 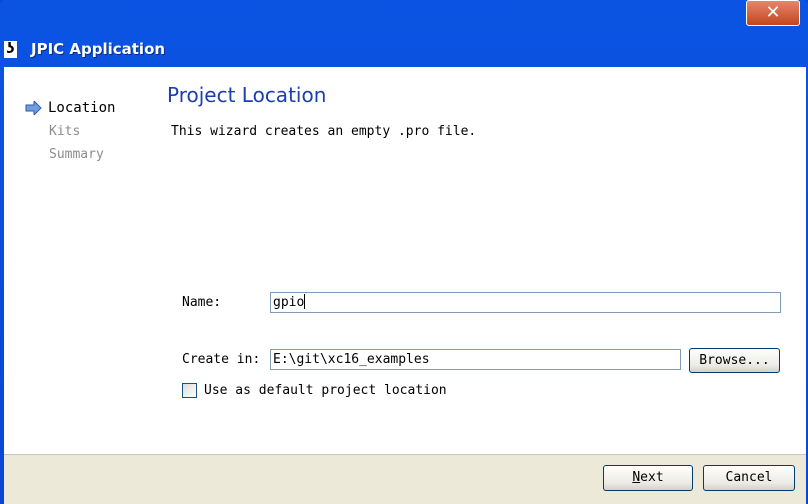 I want to click on close-button: ✕, so click(x=773, y=13).